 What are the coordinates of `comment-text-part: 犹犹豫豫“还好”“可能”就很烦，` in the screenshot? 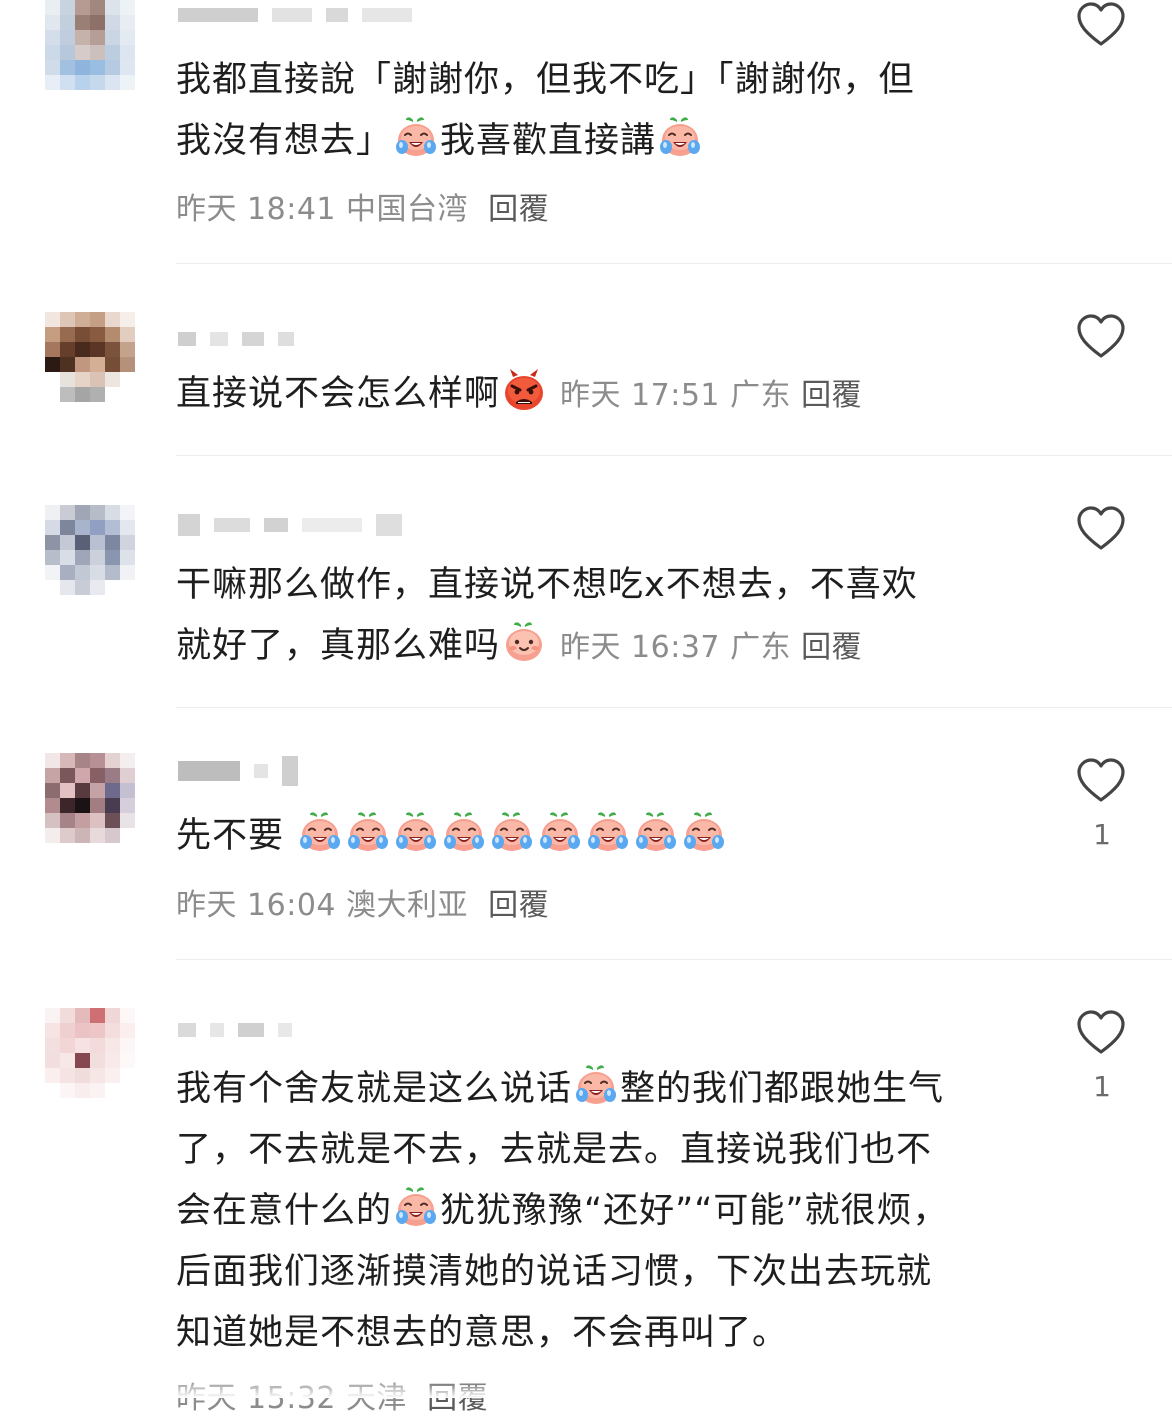 It's located at (694, 1211).